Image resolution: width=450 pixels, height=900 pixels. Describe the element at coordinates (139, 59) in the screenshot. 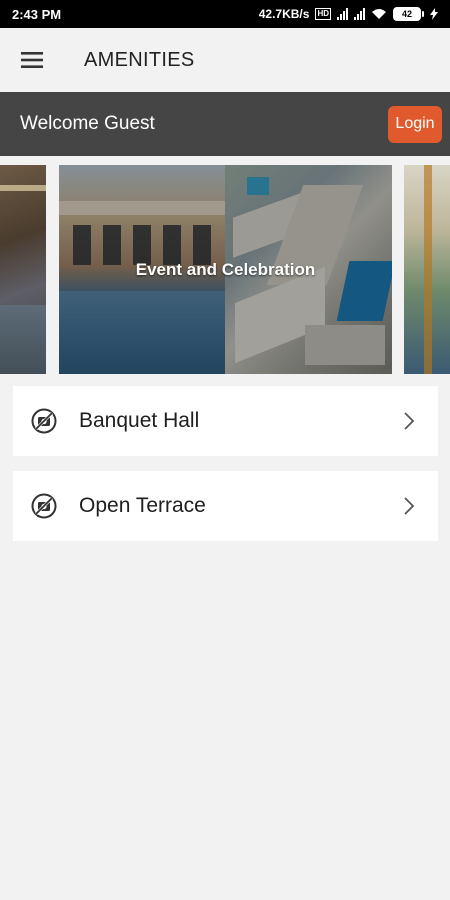

I see `page-title: AMENITIES` at that location.